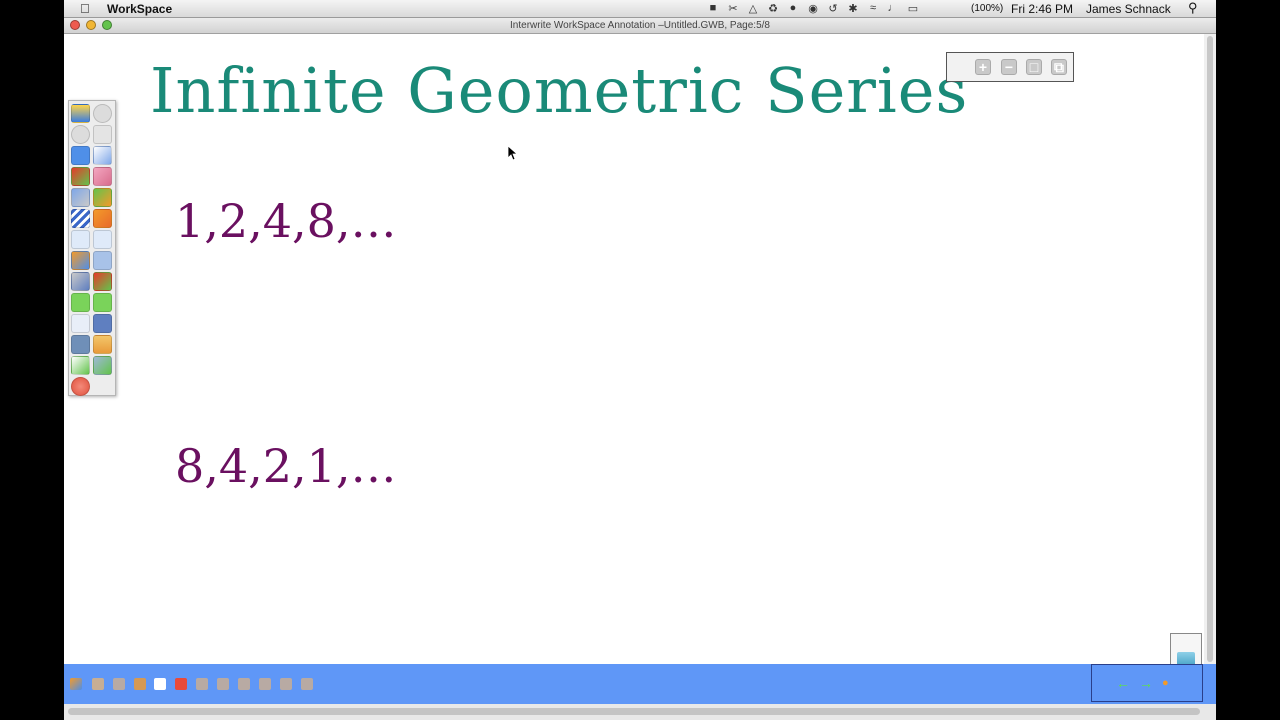 The width and height of the screenshot is (1280, 720). I want to click on eraser-icon, so click(102, 176).